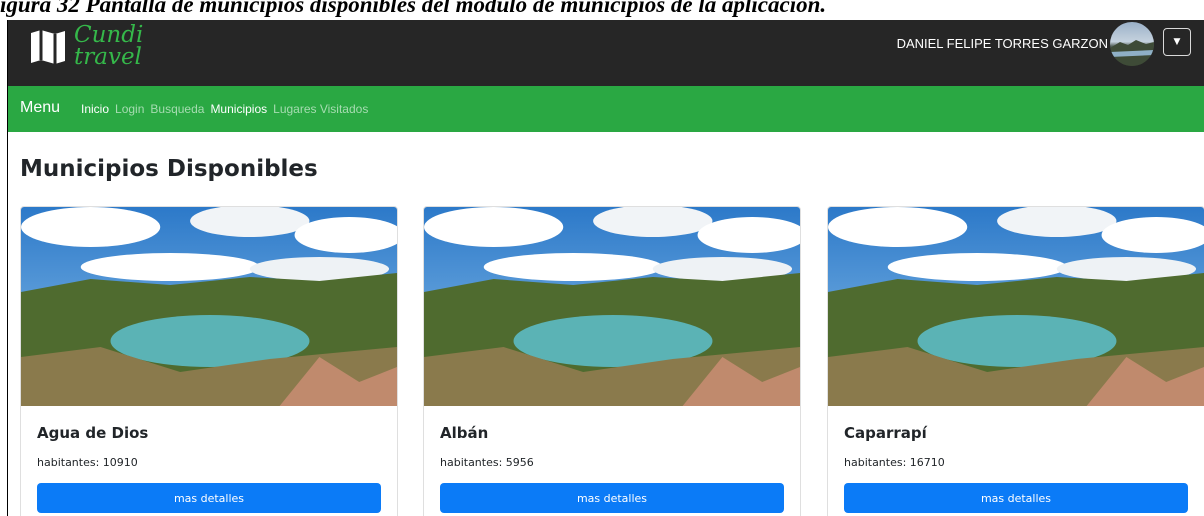 This screenshot has height=516, width=1204. What do you see at coordinates (177, 109) in the screenshot?
I see `menu-item-busqueda: Busqueda` at bounding box center [177, 109].